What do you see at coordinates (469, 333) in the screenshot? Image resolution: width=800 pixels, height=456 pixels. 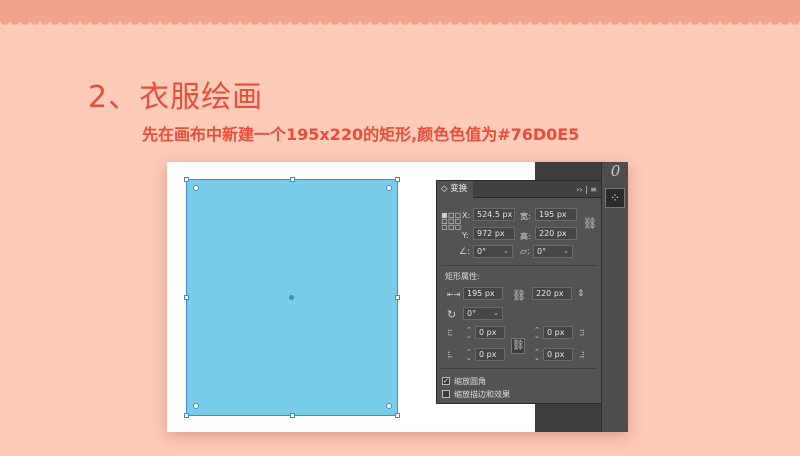 I see `corner-tl-stepper-icon: ⌃ ⌄` at bounding box center [469, 333].